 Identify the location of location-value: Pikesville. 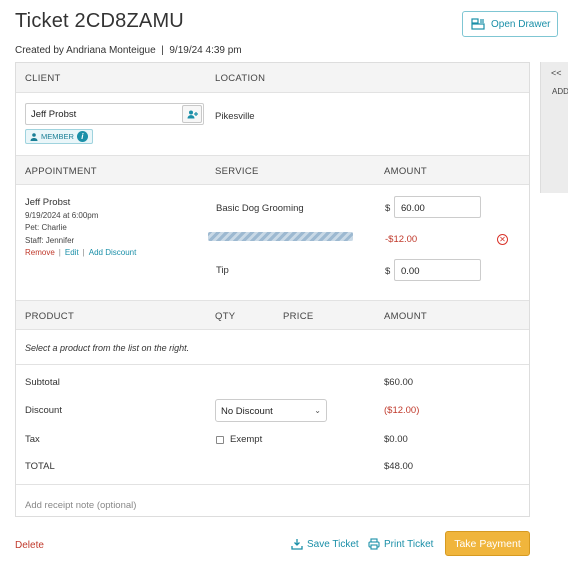
(235, 116).